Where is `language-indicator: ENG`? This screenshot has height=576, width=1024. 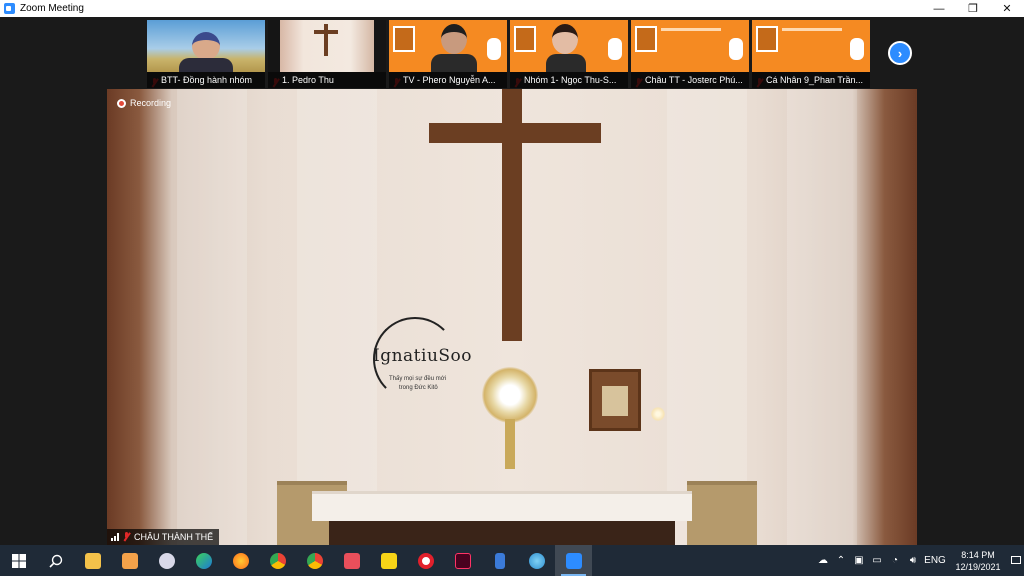
language-indicator: ENG is located at coordinates (935, 560).